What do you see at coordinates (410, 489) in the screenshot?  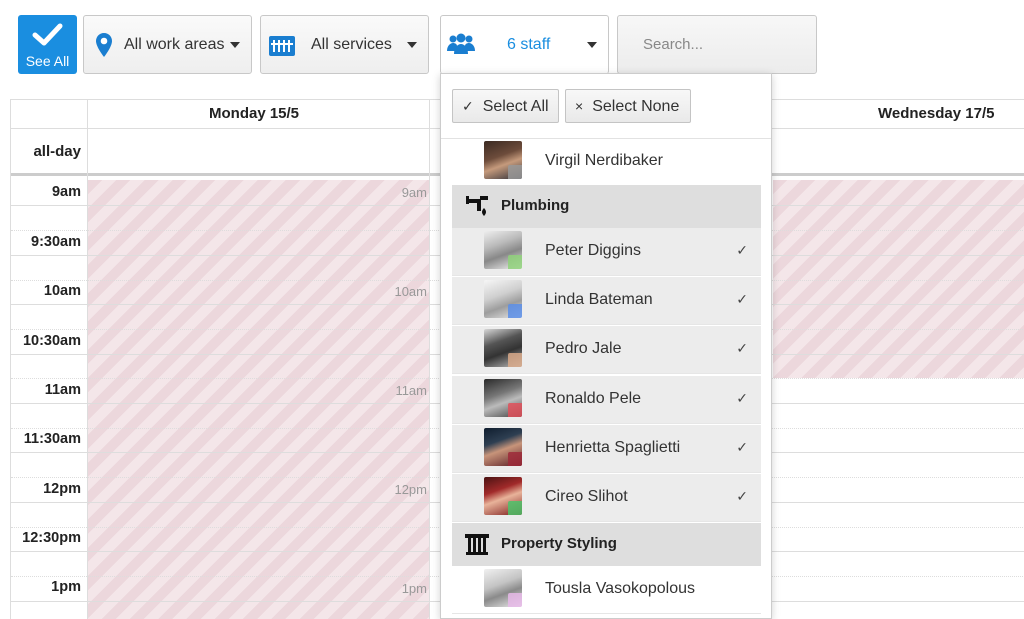 I see `slot-time-label: 12pm` at bounding box center [410, 489].